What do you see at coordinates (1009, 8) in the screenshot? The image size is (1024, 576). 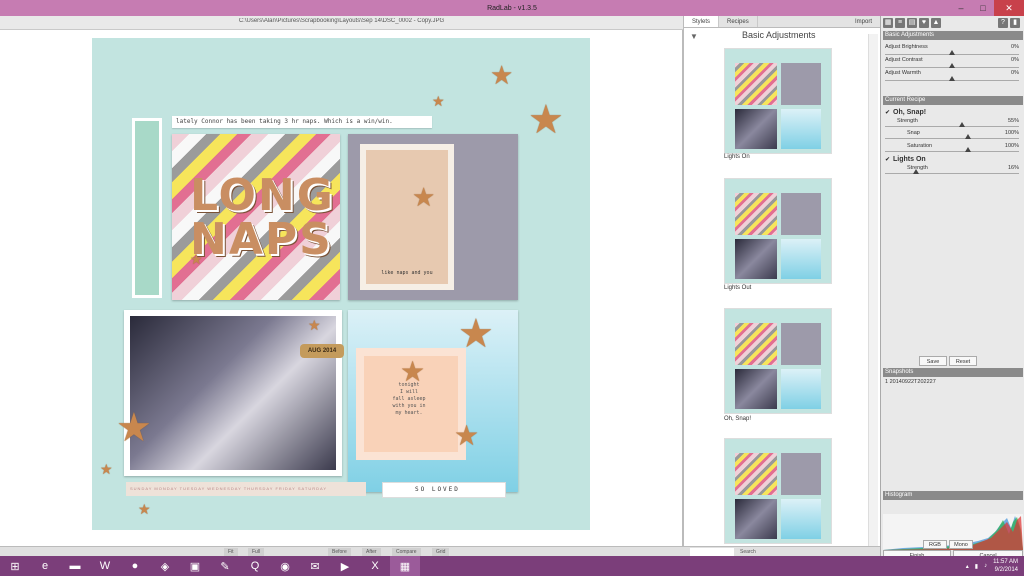 I see `close-button: ✕` at bounding box center [1009, 8].